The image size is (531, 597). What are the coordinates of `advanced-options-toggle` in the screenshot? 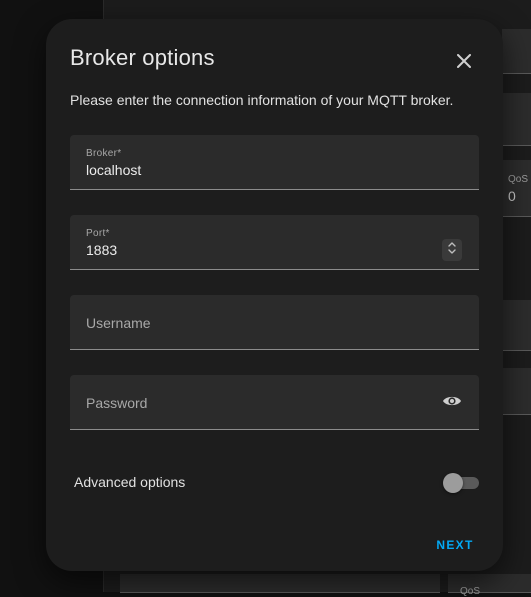 It's located at (461, 483).